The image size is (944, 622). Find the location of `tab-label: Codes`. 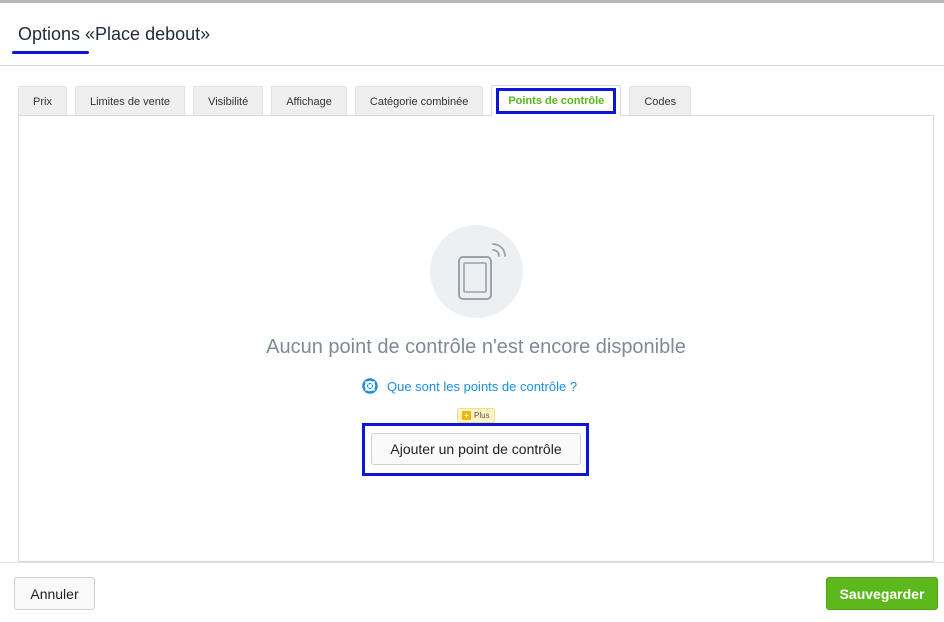

tab-label: Codes is located at coordinates (660, 101).